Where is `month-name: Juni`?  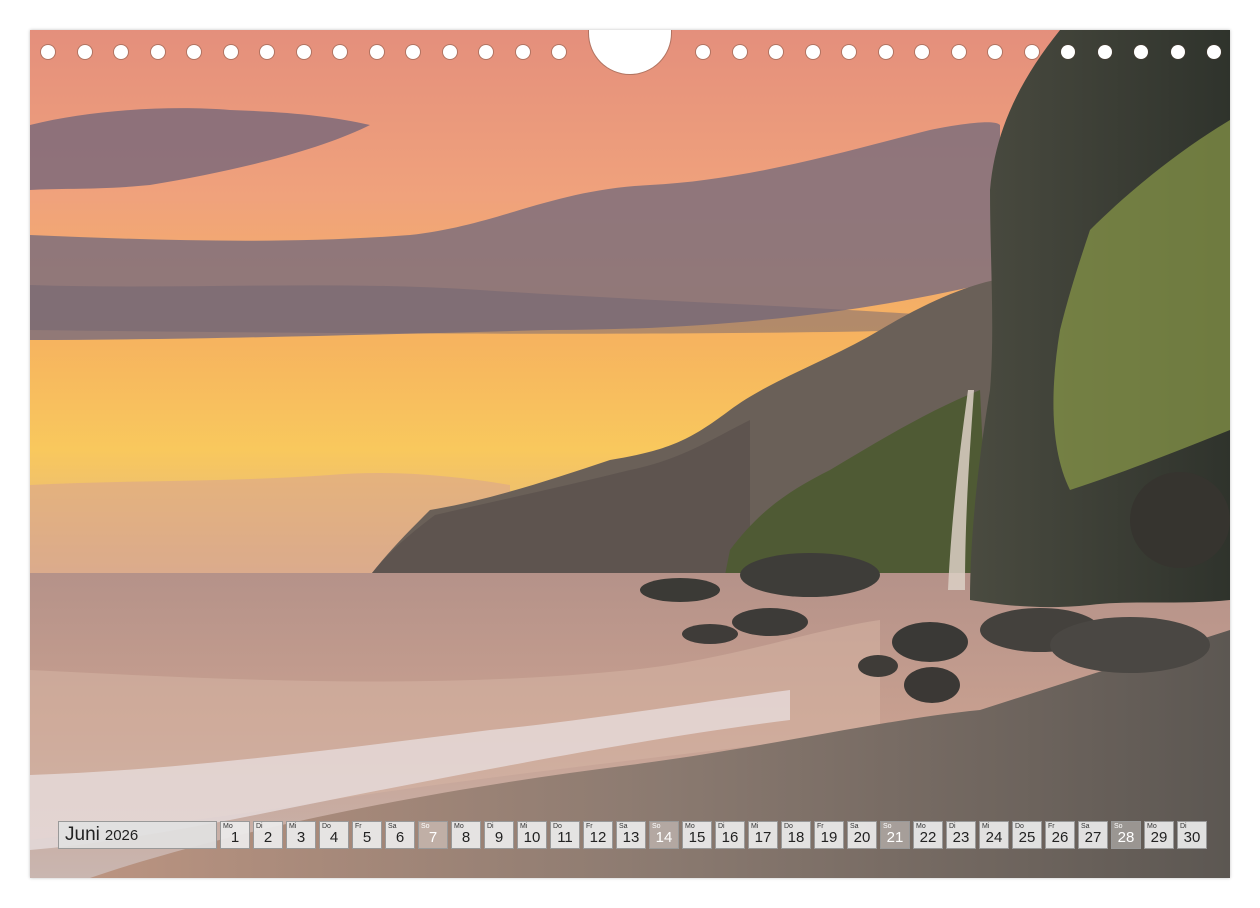
month-name: Juni is located at coordinates (82, 834).